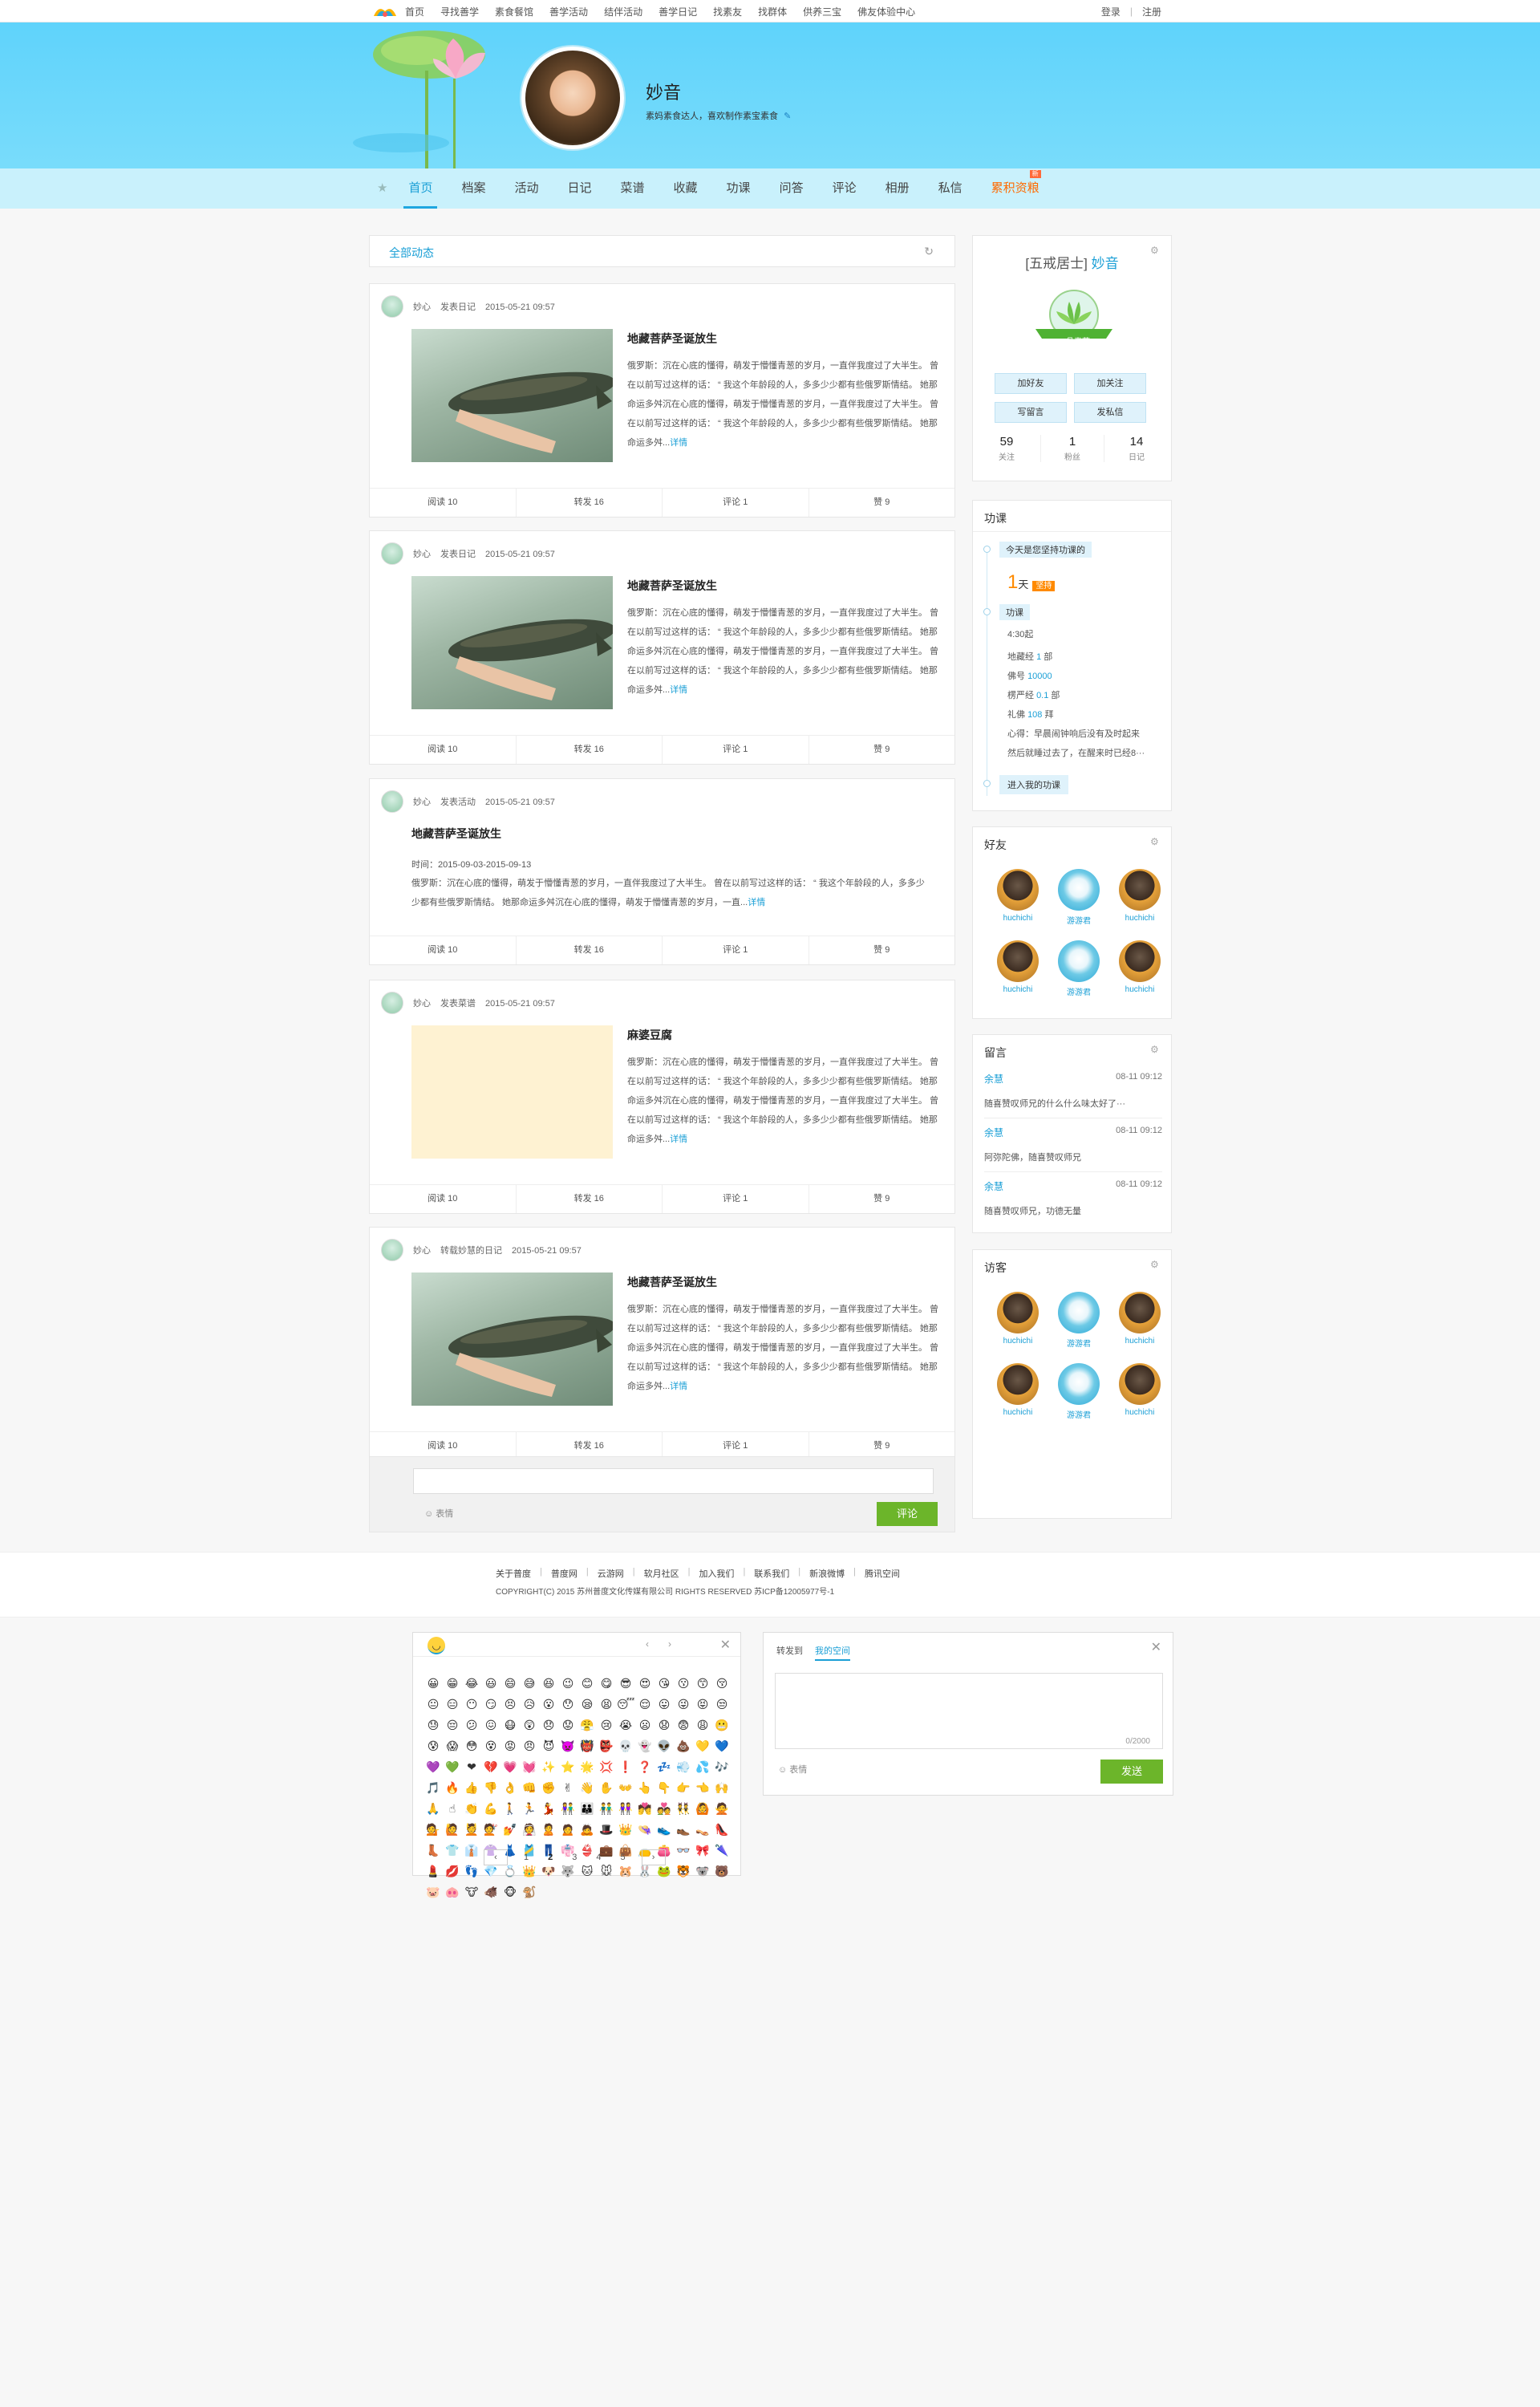 This screenshot has height=2407, width=1540. What do you see at coordinates (625, 1683) in the screenshot?
I see `emoji-option: 😎` at bounding box center [625, 1683].